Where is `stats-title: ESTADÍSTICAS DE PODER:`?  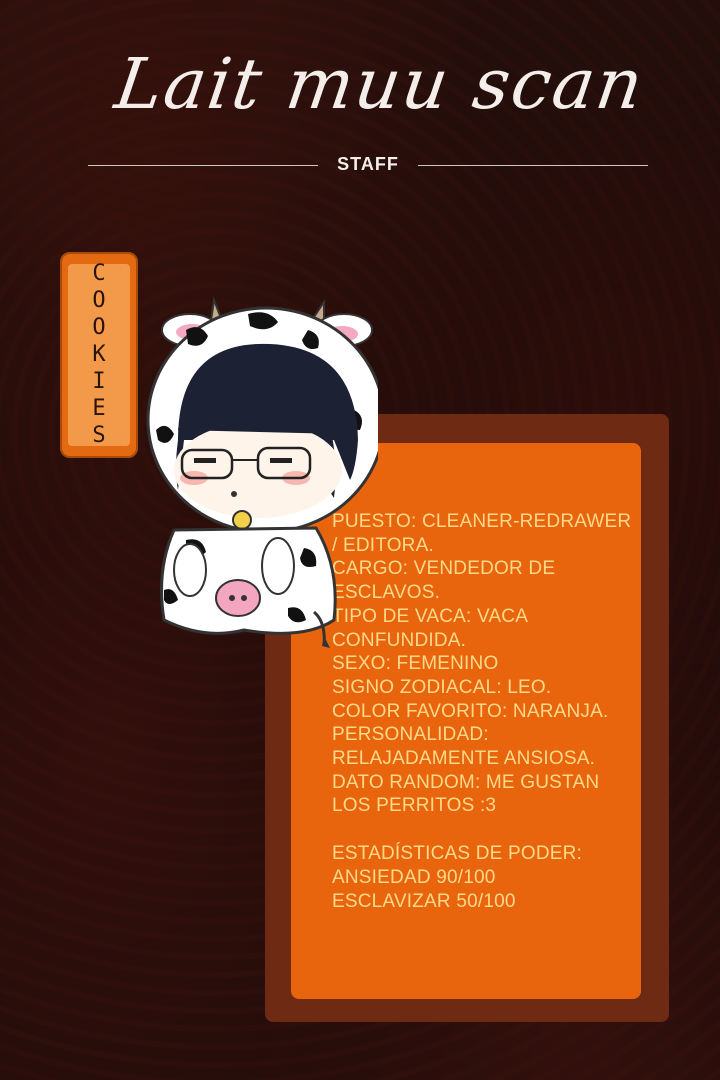
stats-title: ESTADÍSTICAS DE PODER: is located at coordinates (457, 854).